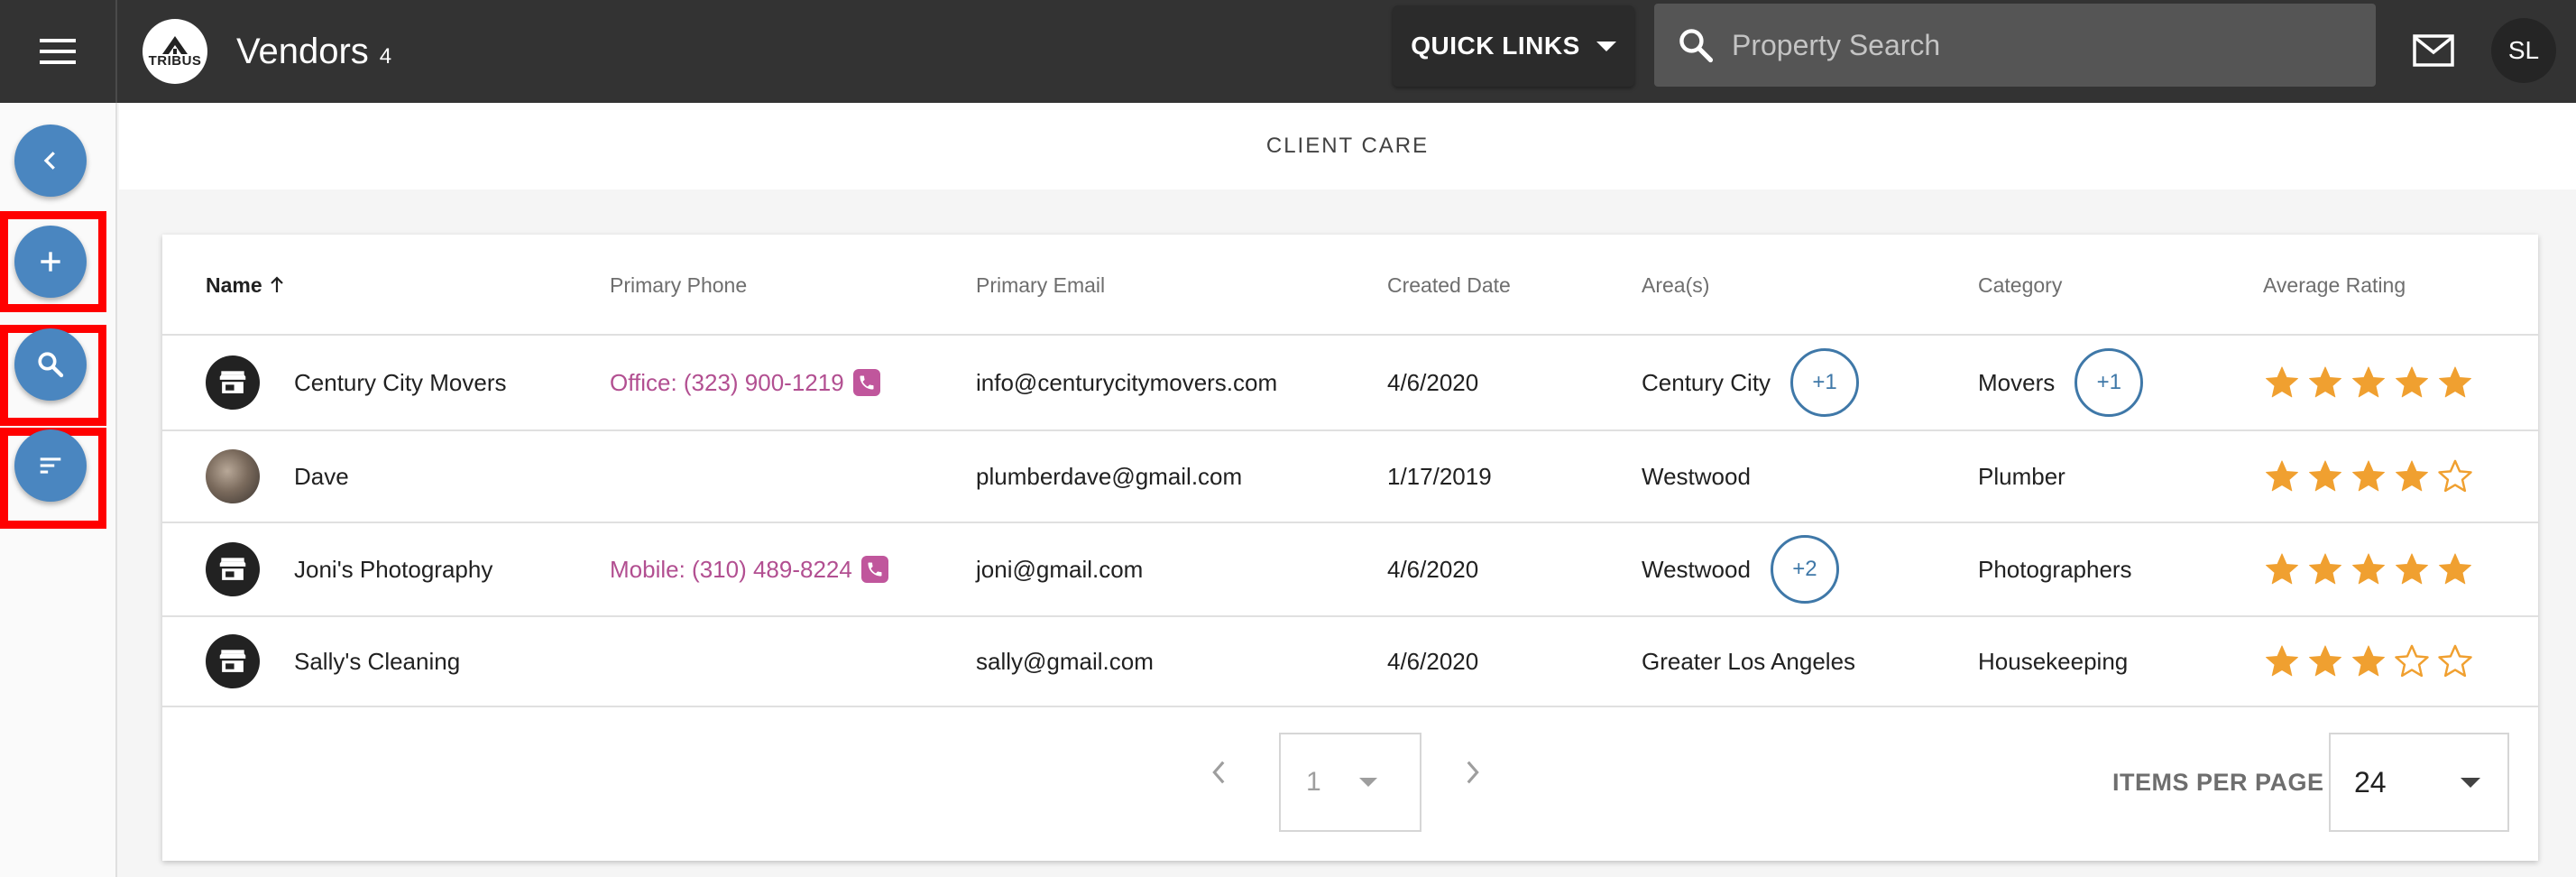 This screenshot has width=2576, height=877. I want to click on vendor-phone: Mobile: (310) 489-8224, so click(749, 569).